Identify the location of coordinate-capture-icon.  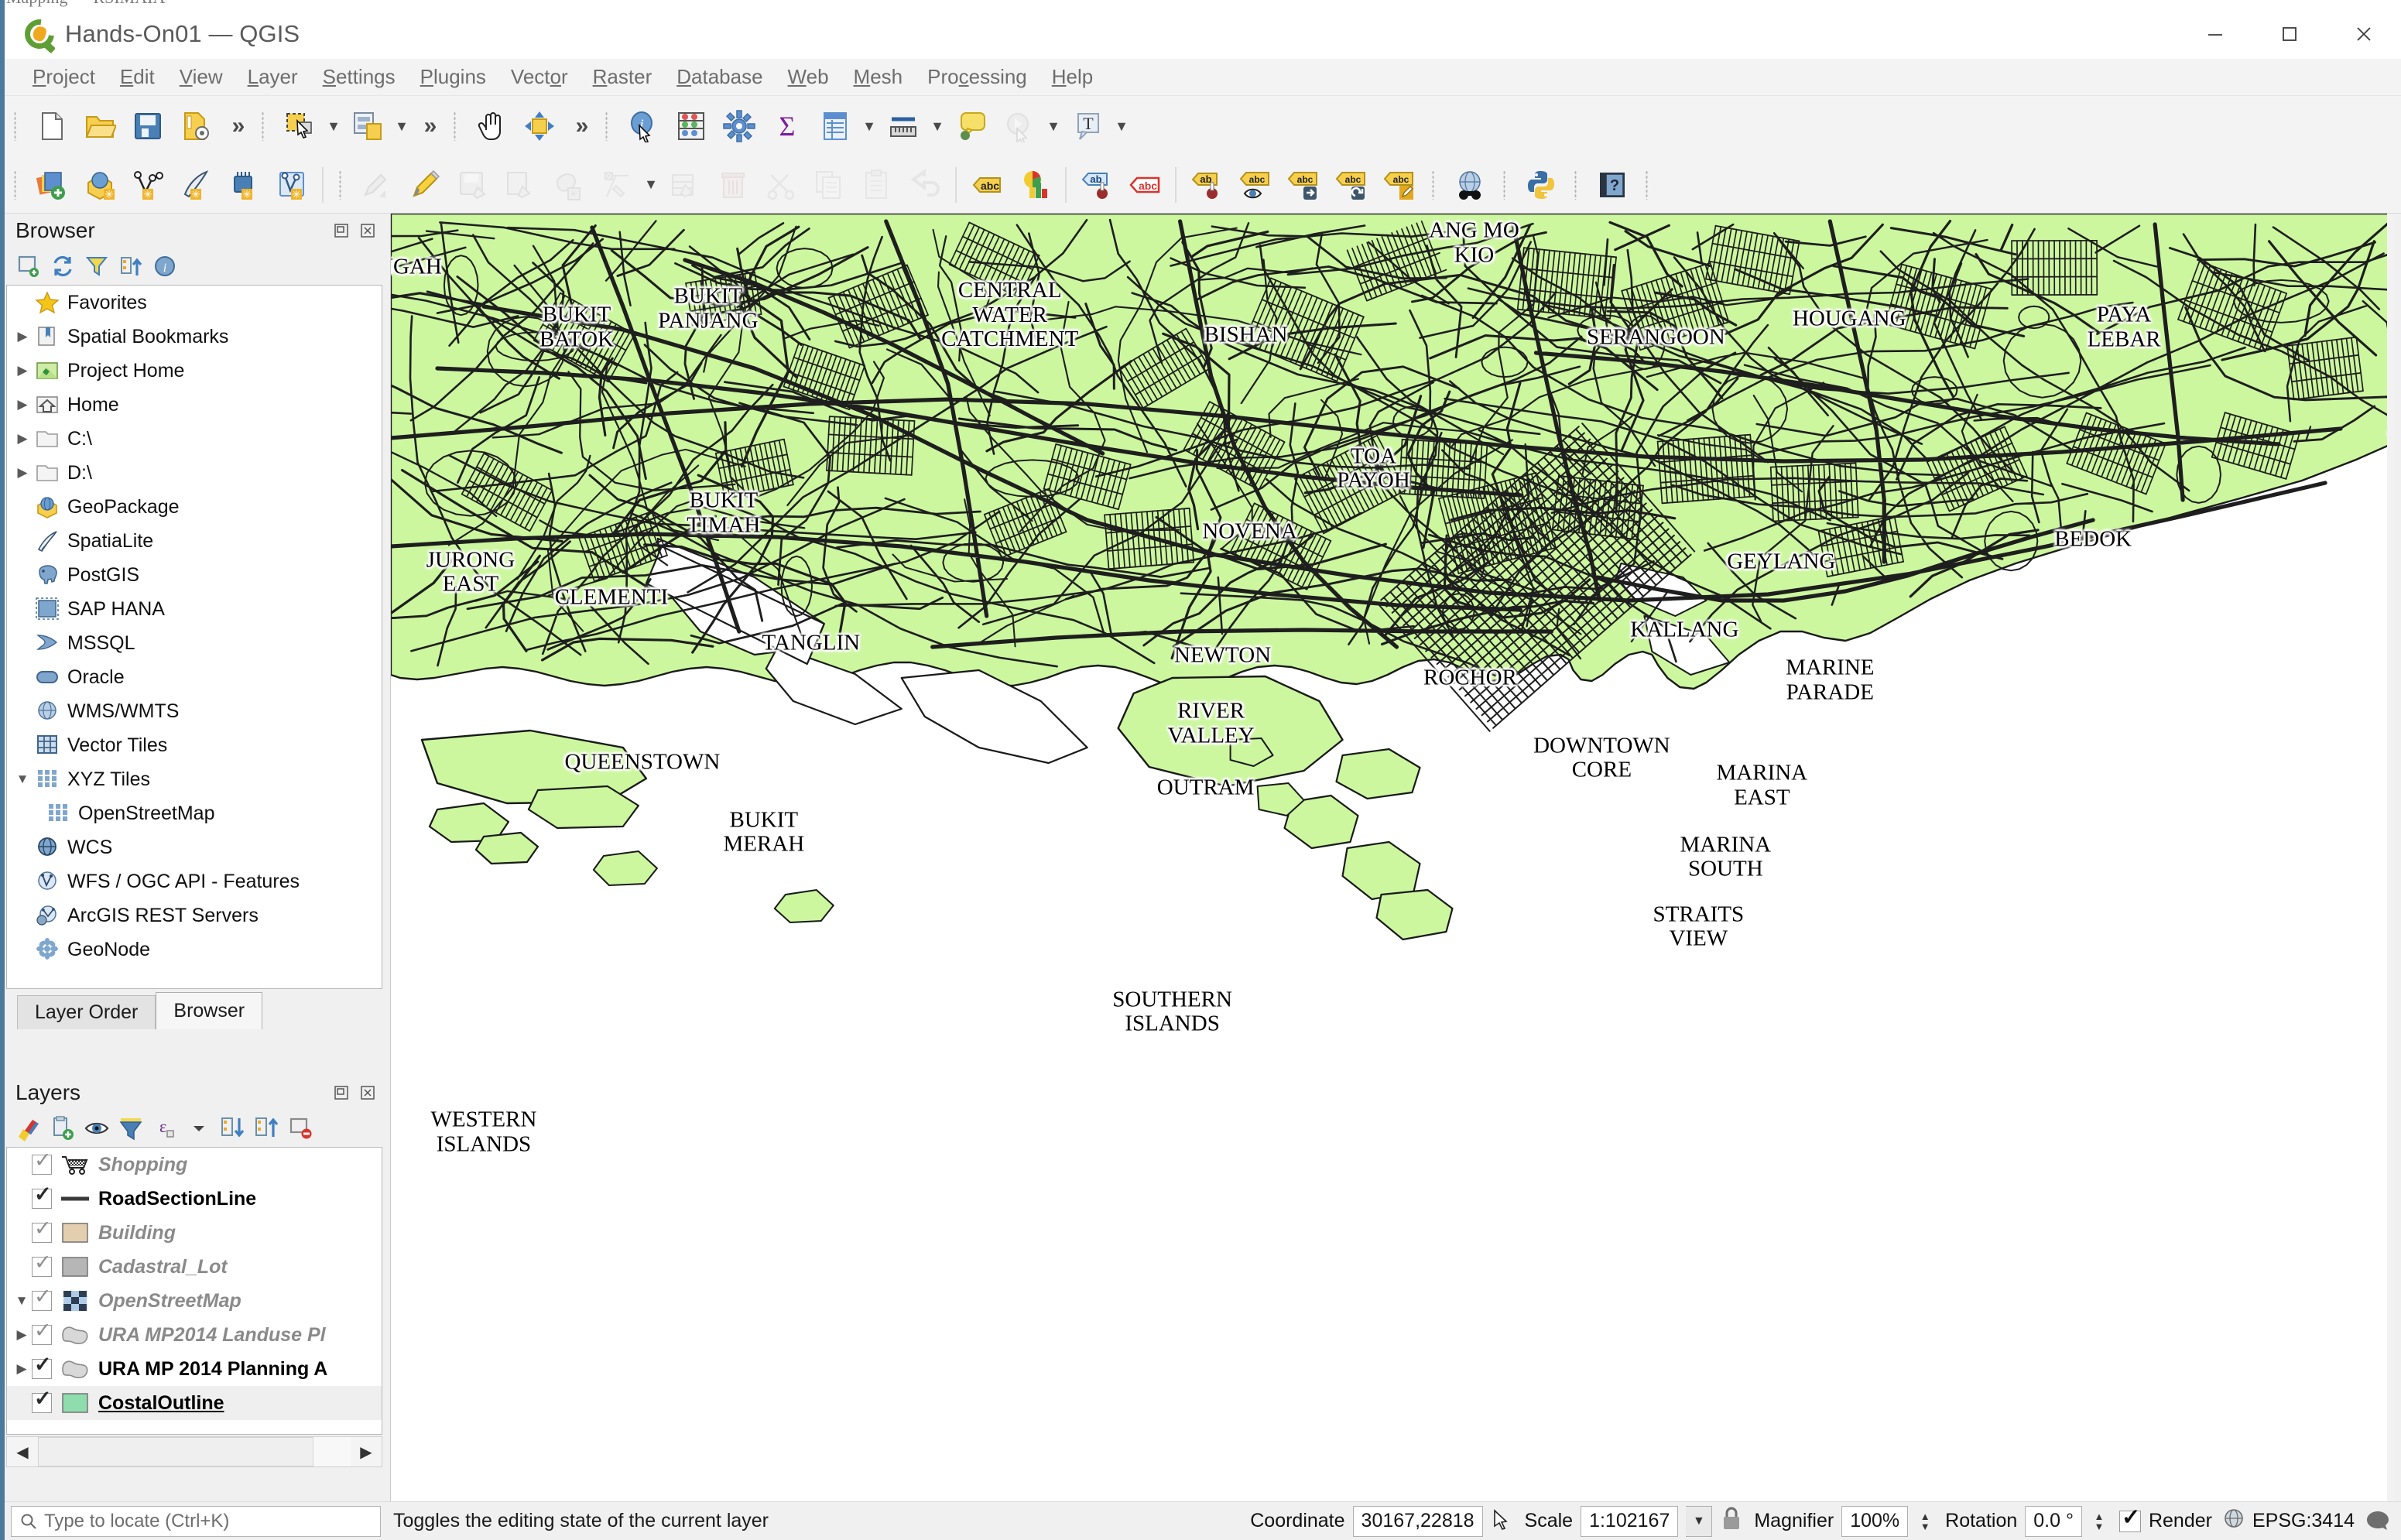
(1502, 1521).